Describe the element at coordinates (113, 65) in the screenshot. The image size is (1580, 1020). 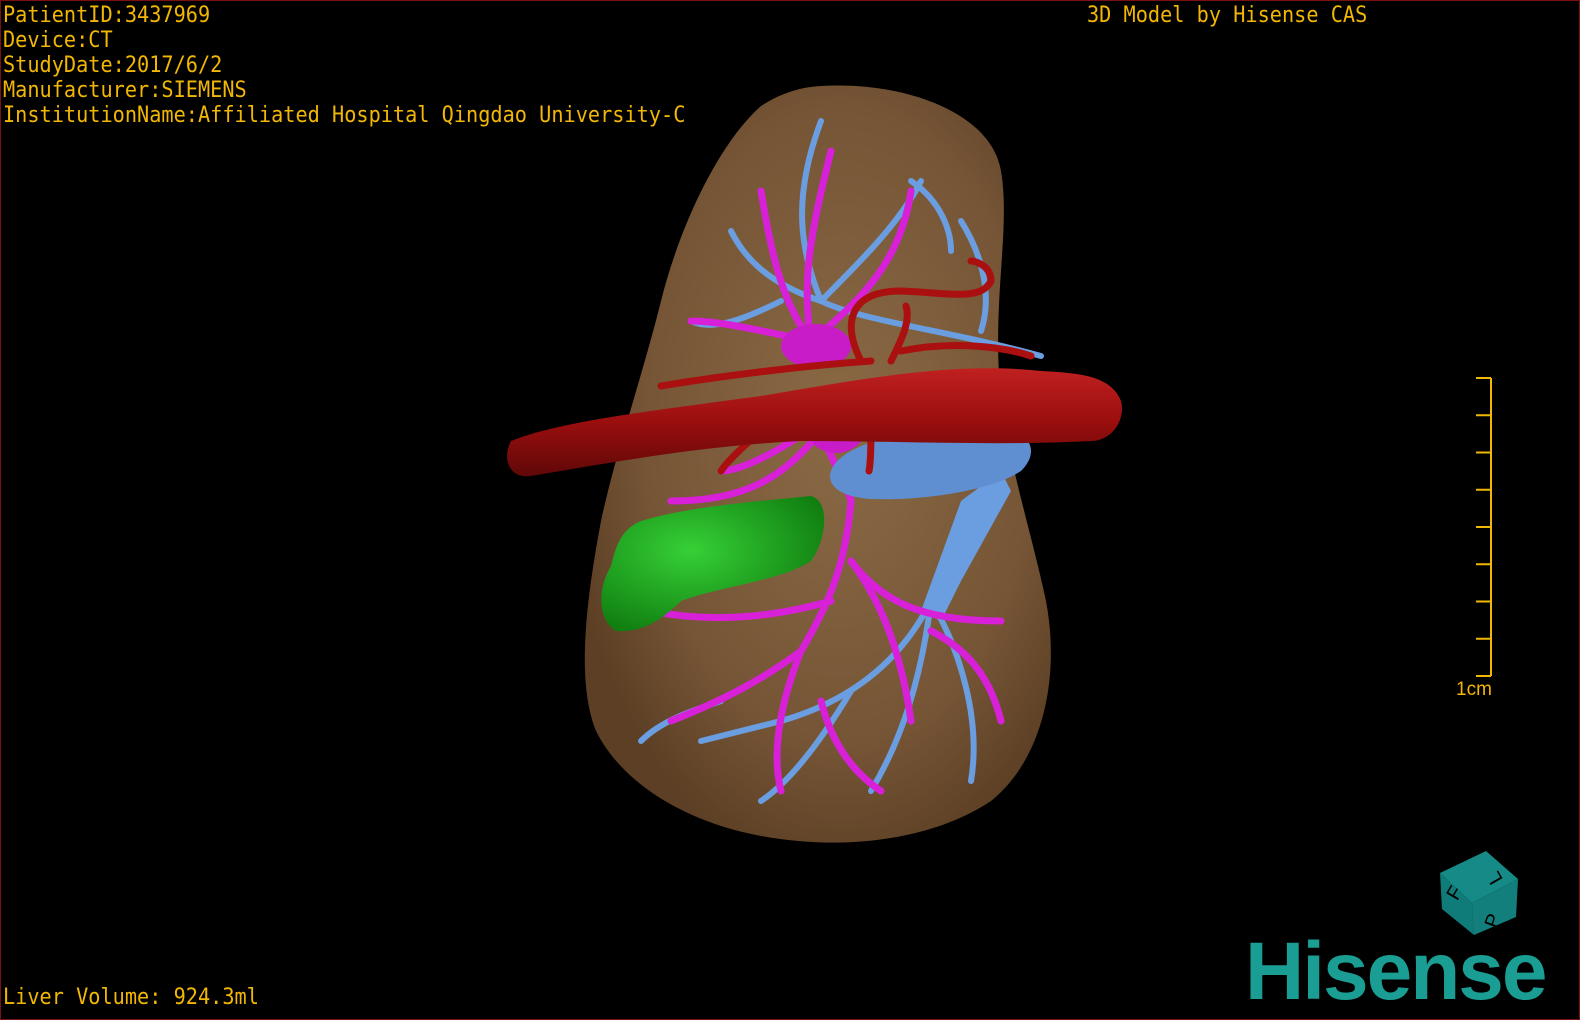
I see `study-date: StudyDate:2017/6/2` at that location.